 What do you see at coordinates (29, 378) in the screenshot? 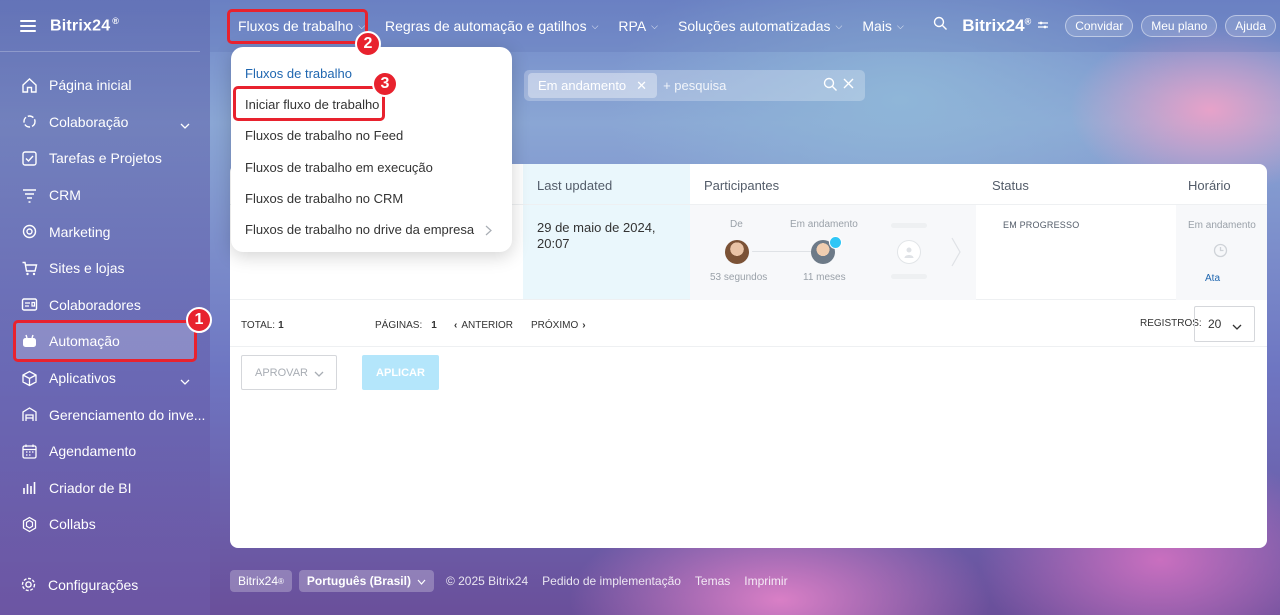
I see `cube-icon` at bounding box center [29, 378].